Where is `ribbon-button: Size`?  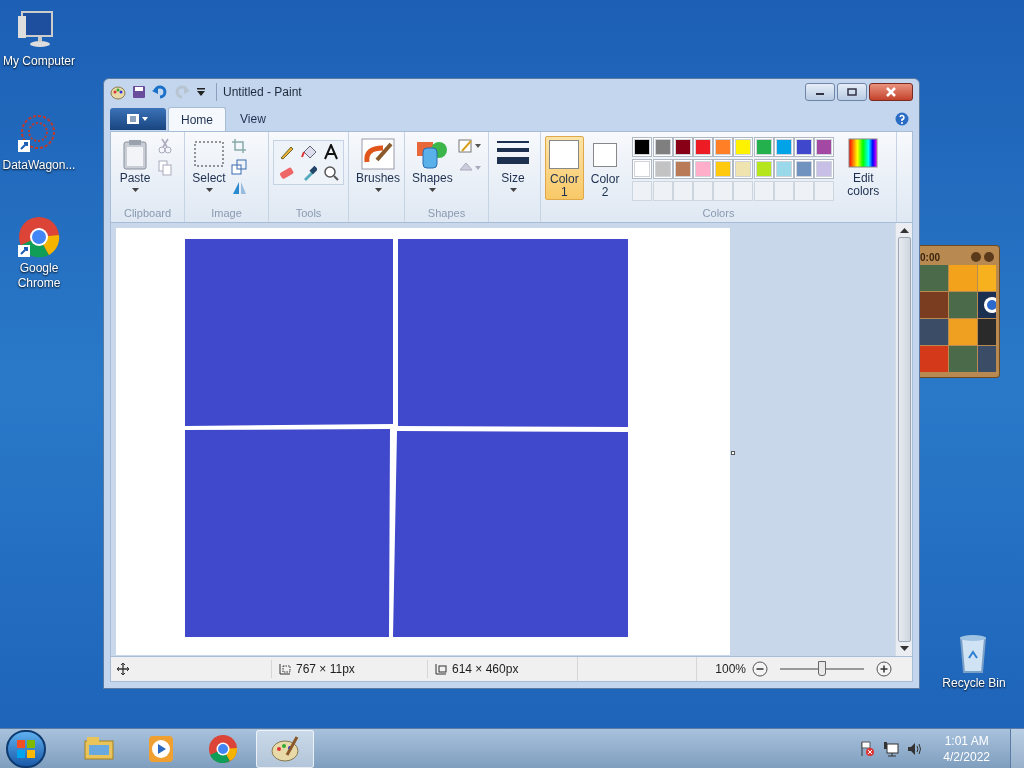
ribbon-button: Size is located at coordinates (513, 171).